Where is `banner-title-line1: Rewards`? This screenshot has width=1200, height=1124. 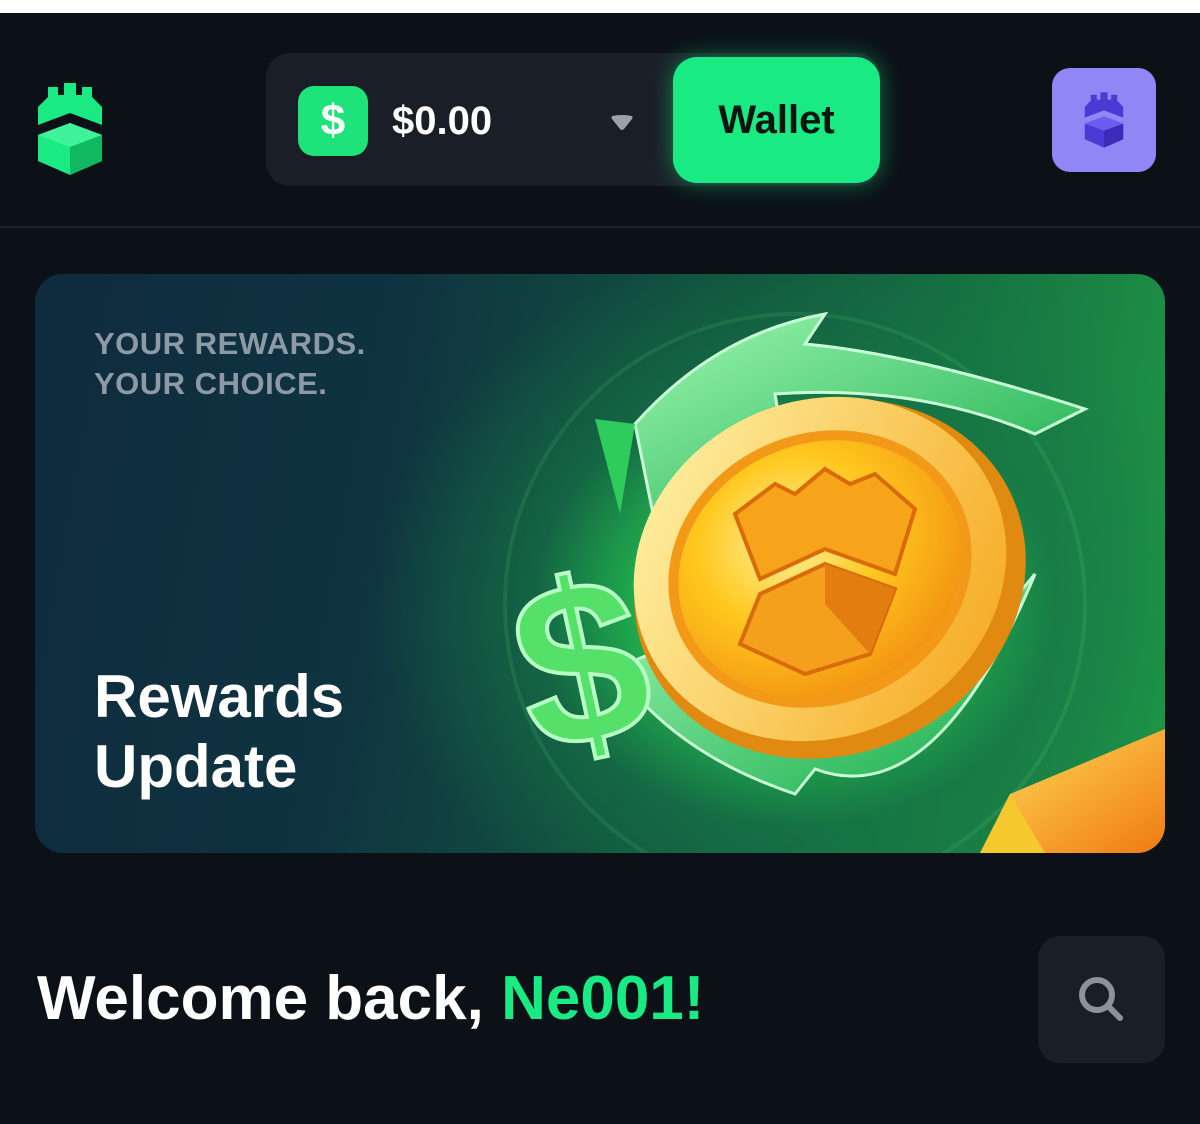
banner-title-line1: Rewards is located at coordinates (219, 696).